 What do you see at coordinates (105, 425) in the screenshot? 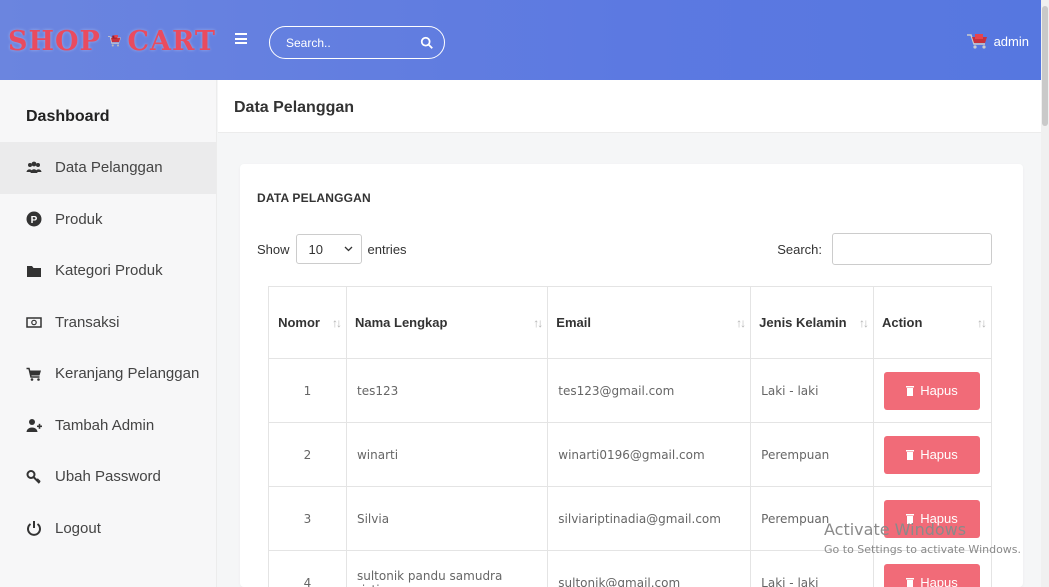
I see `sidebar-item-label: Tambah Admin` at bounding box center [105, 425].